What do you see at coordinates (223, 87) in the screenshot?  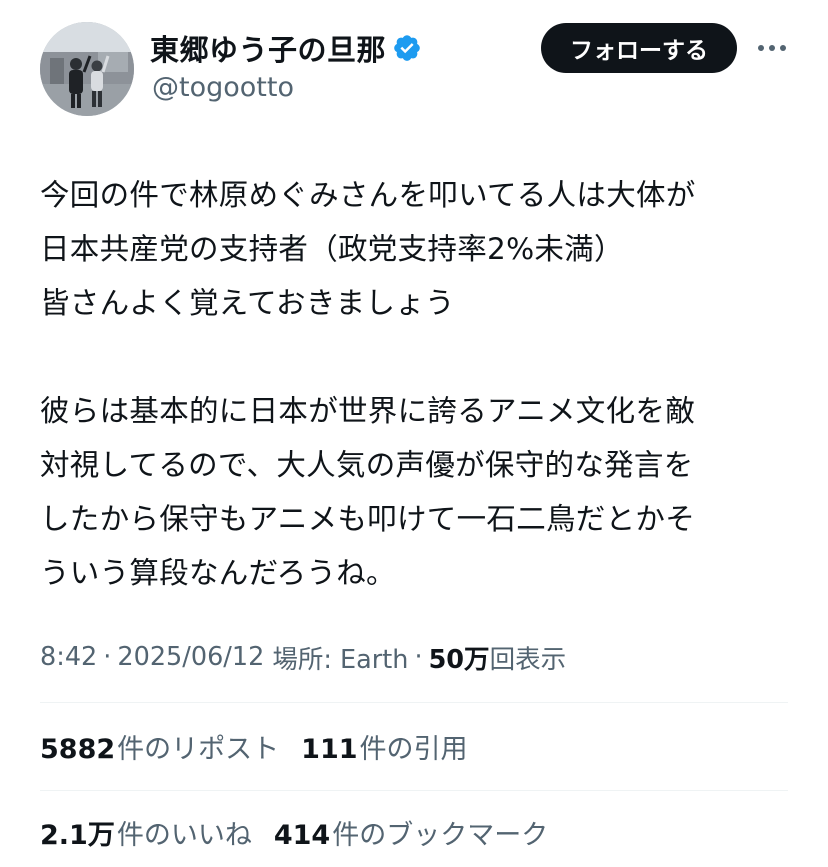 I see `author-handle: @togootto` at bounding box center [223, 87].